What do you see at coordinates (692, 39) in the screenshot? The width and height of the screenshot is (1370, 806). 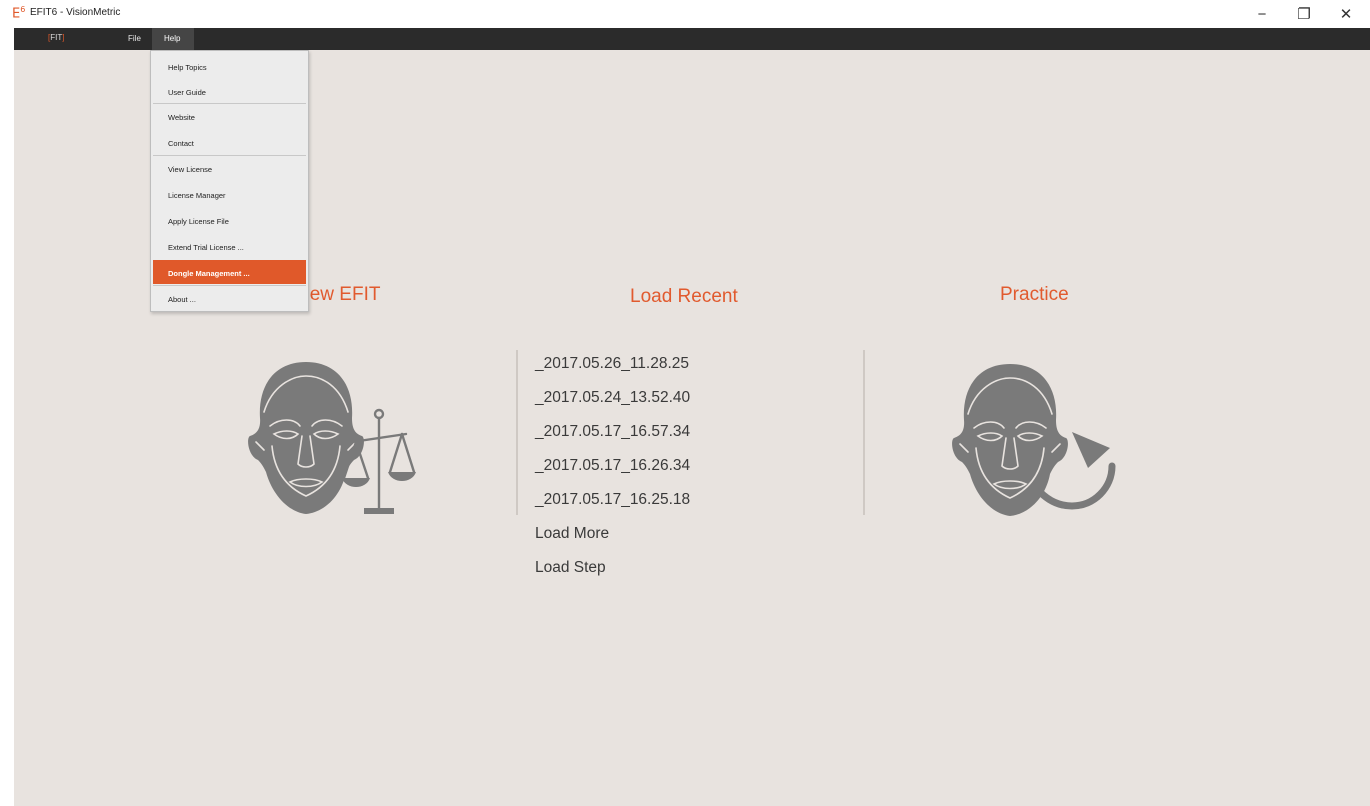 I see `menu-bar: [FIT] File Help` at bounding box center [692, 39].